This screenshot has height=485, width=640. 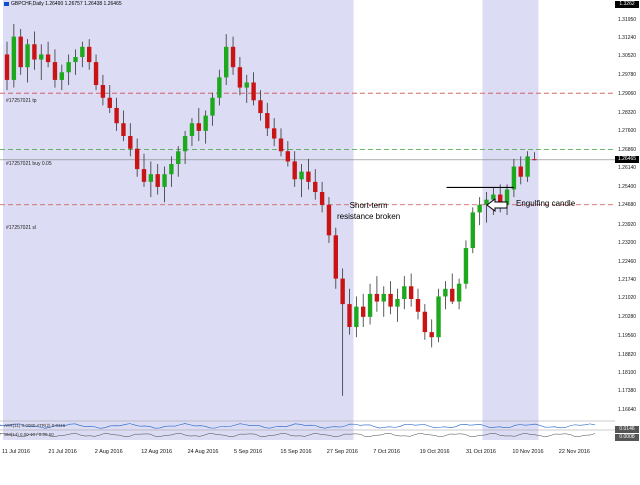 I want to click on osc-indicator-label: SM(14) 0.00 10 / 0.00 50, so click(x=29, y=434).